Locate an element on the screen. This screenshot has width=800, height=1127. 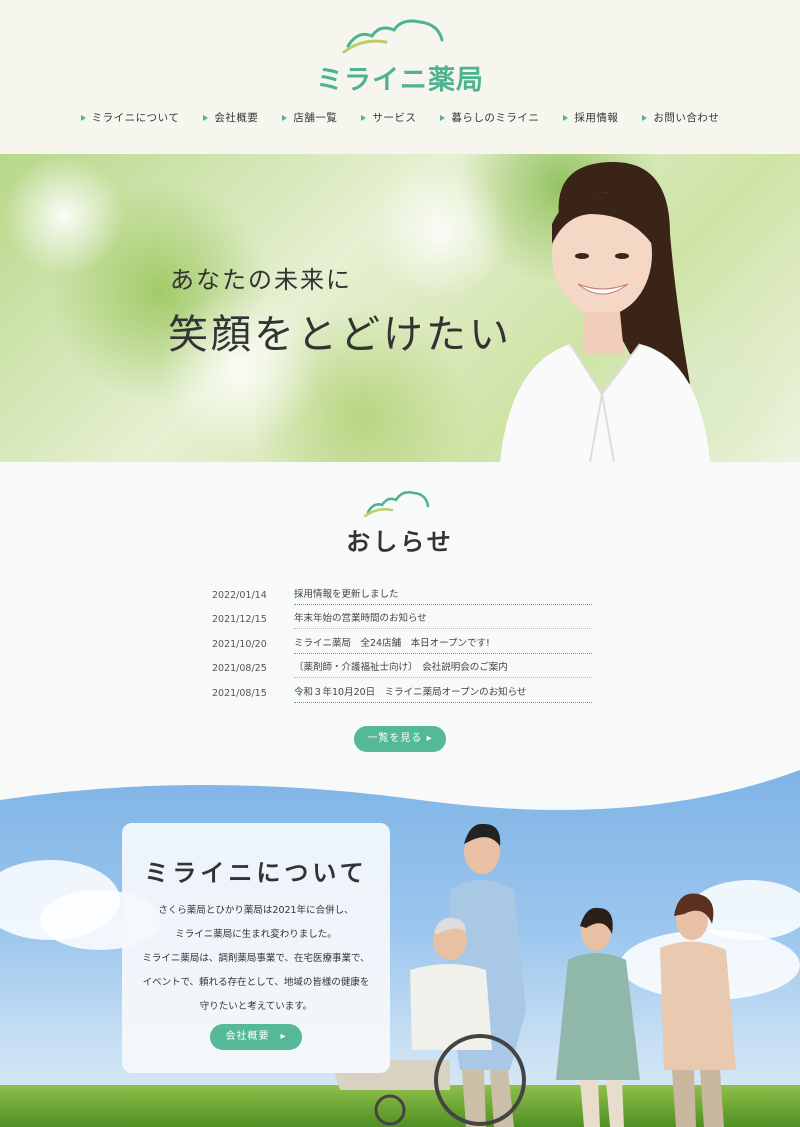
nav-item-recruit: 採用情報 is located at coordinates (590, 117).